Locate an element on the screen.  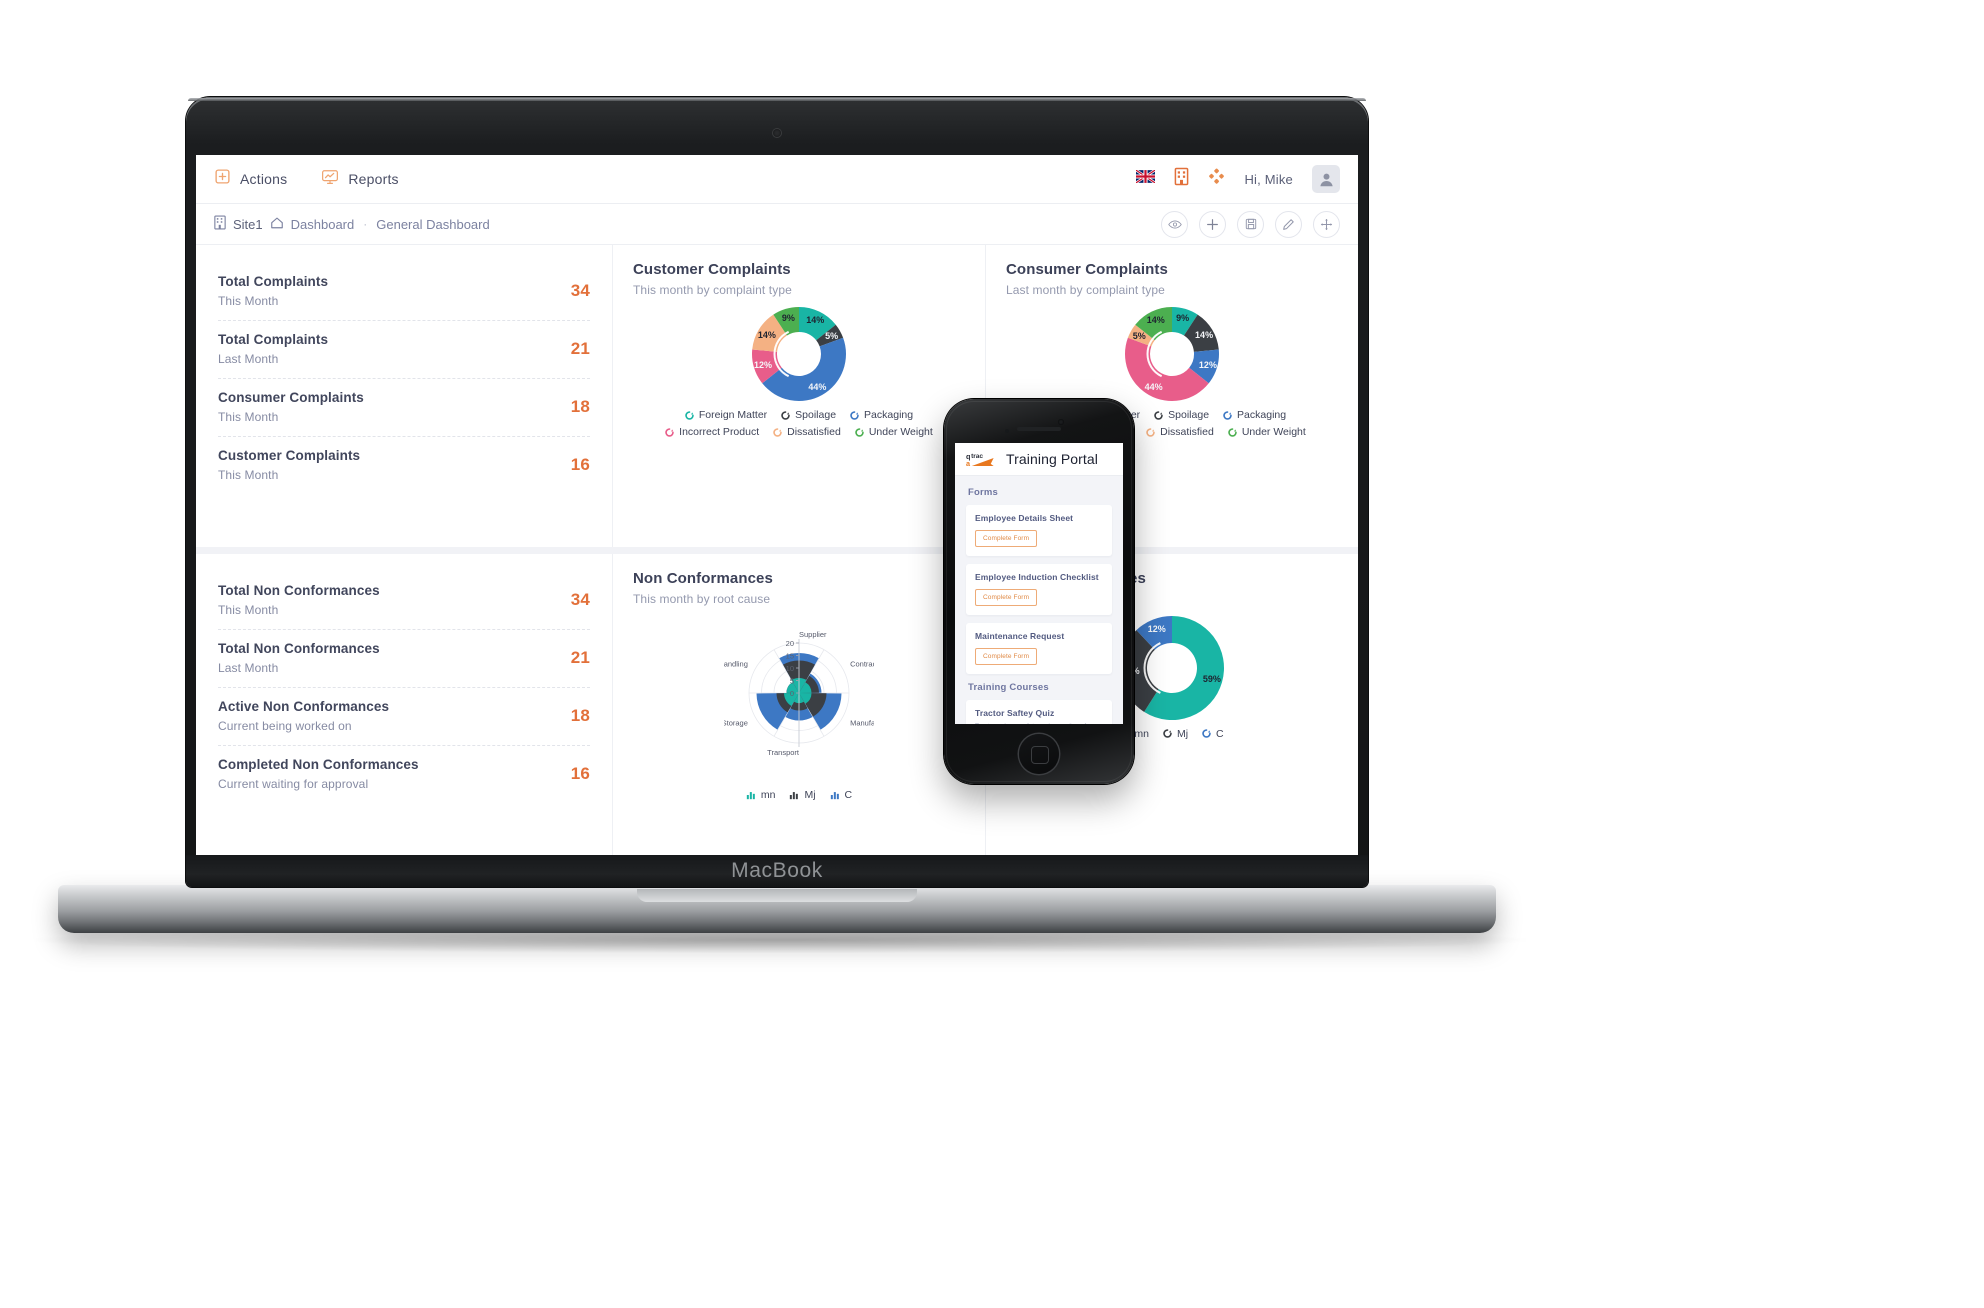
chart-canvas: 9% 14% 12% 44% 5% 14% is located at coordinates (1172, 354).